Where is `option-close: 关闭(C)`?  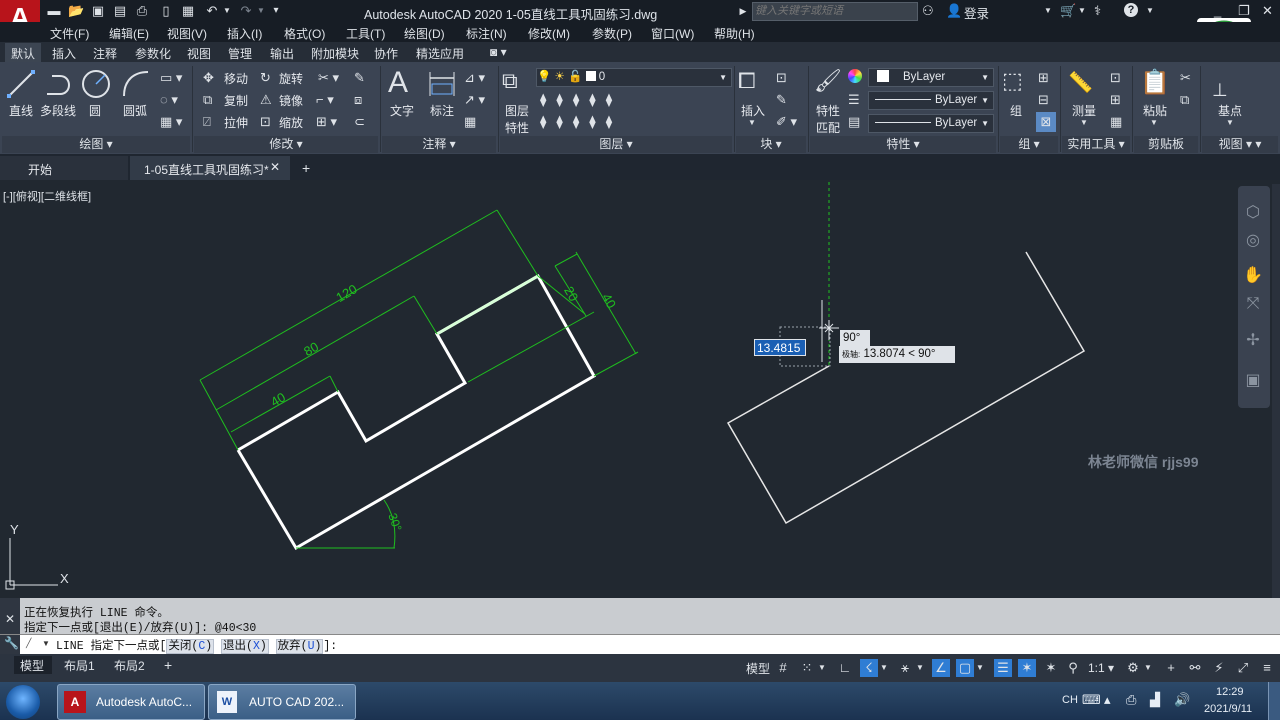 option-close: 关闭(C) is located at coordinates (190, 646).